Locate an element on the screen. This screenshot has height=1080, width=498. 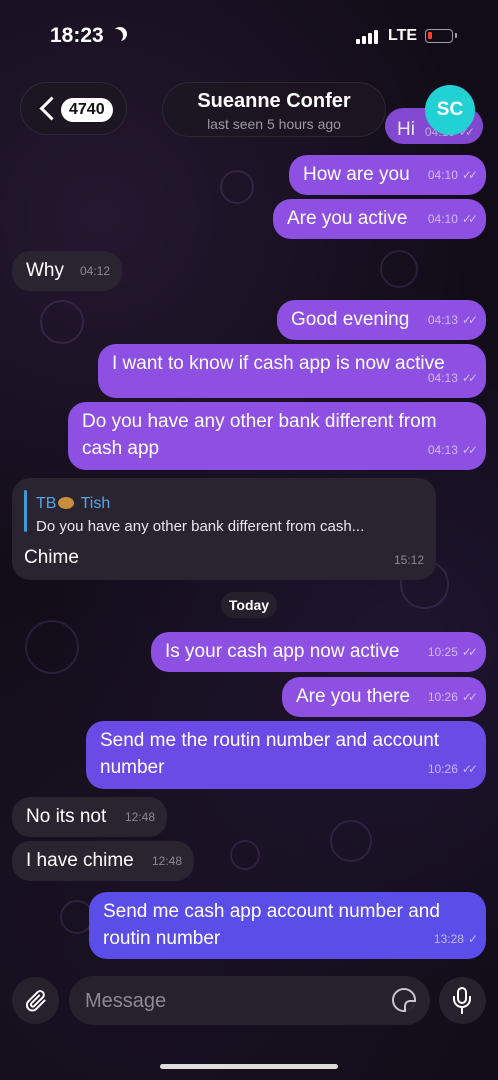
message-text-line: routin number is located at coordinates (162, 938).